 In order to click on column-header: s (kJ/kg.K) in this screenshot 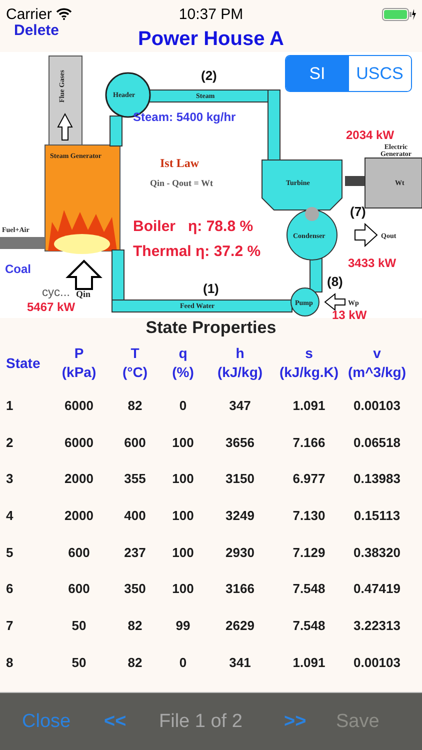, I will do `click(309, 363)`.